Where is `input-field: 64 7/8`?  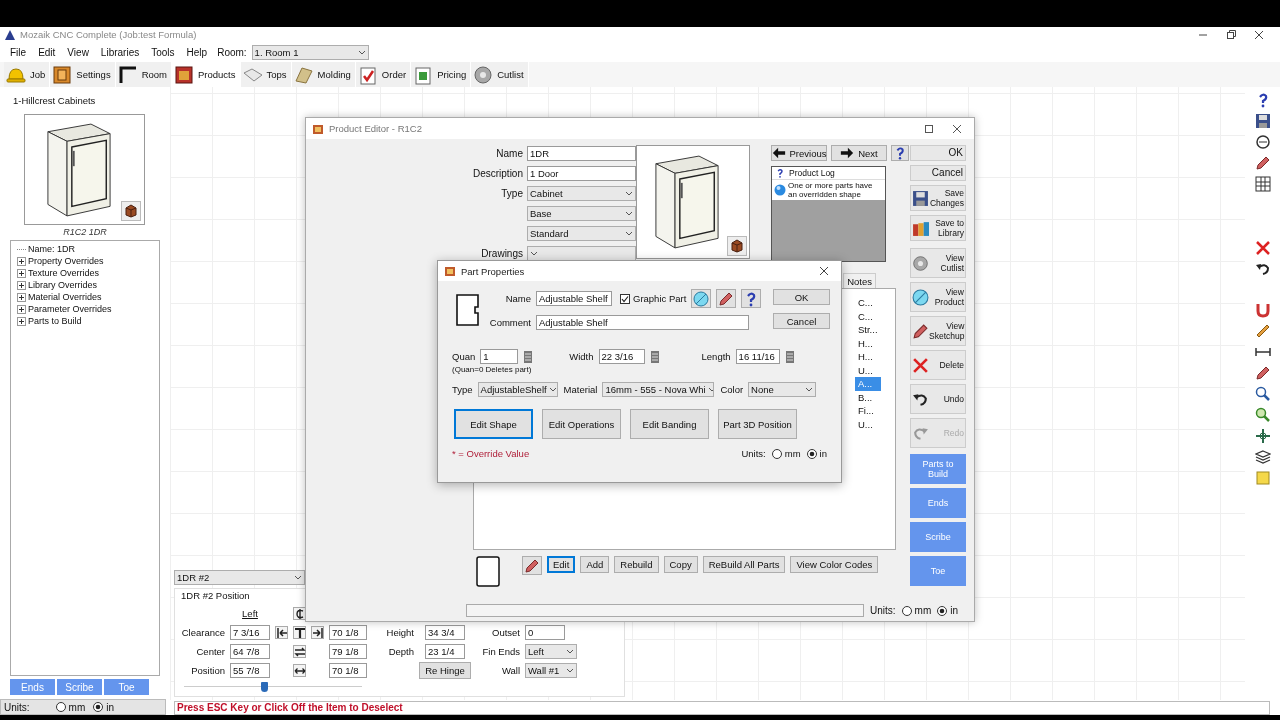
input-field: 64 7/8 is located at coordinates (250, 651).